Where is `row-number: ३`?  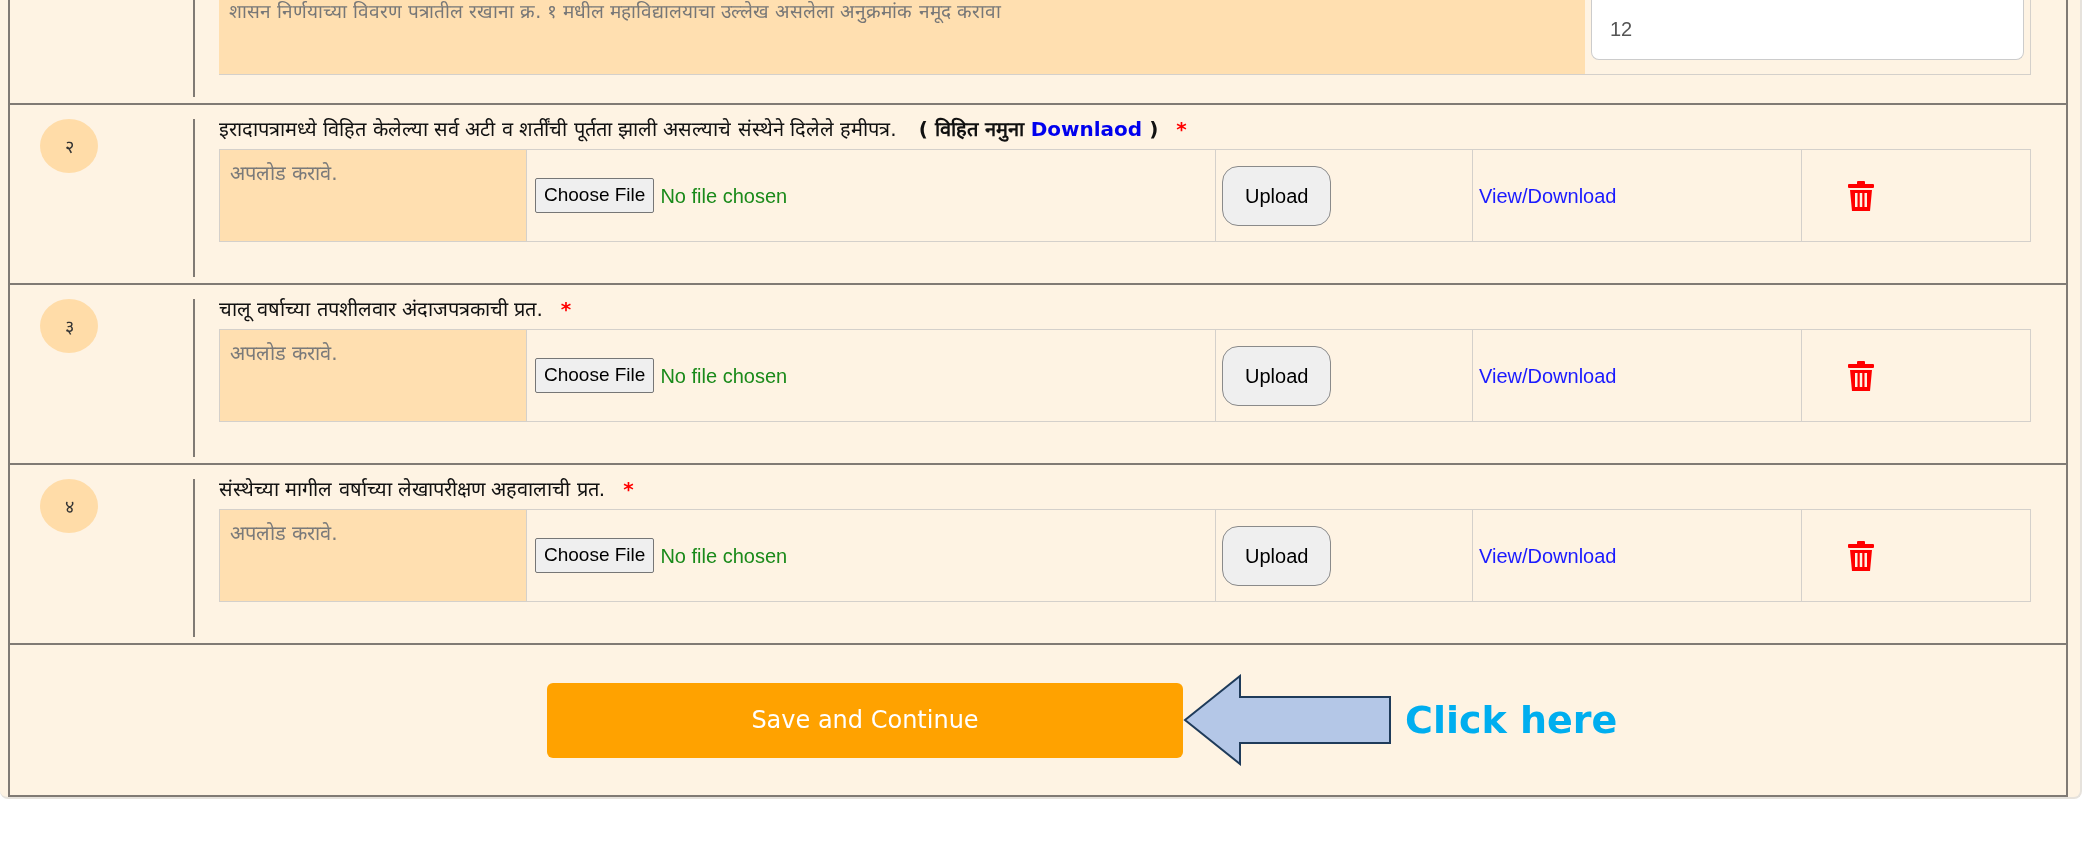 row-number: ३ is located at coordinates (69, 326).